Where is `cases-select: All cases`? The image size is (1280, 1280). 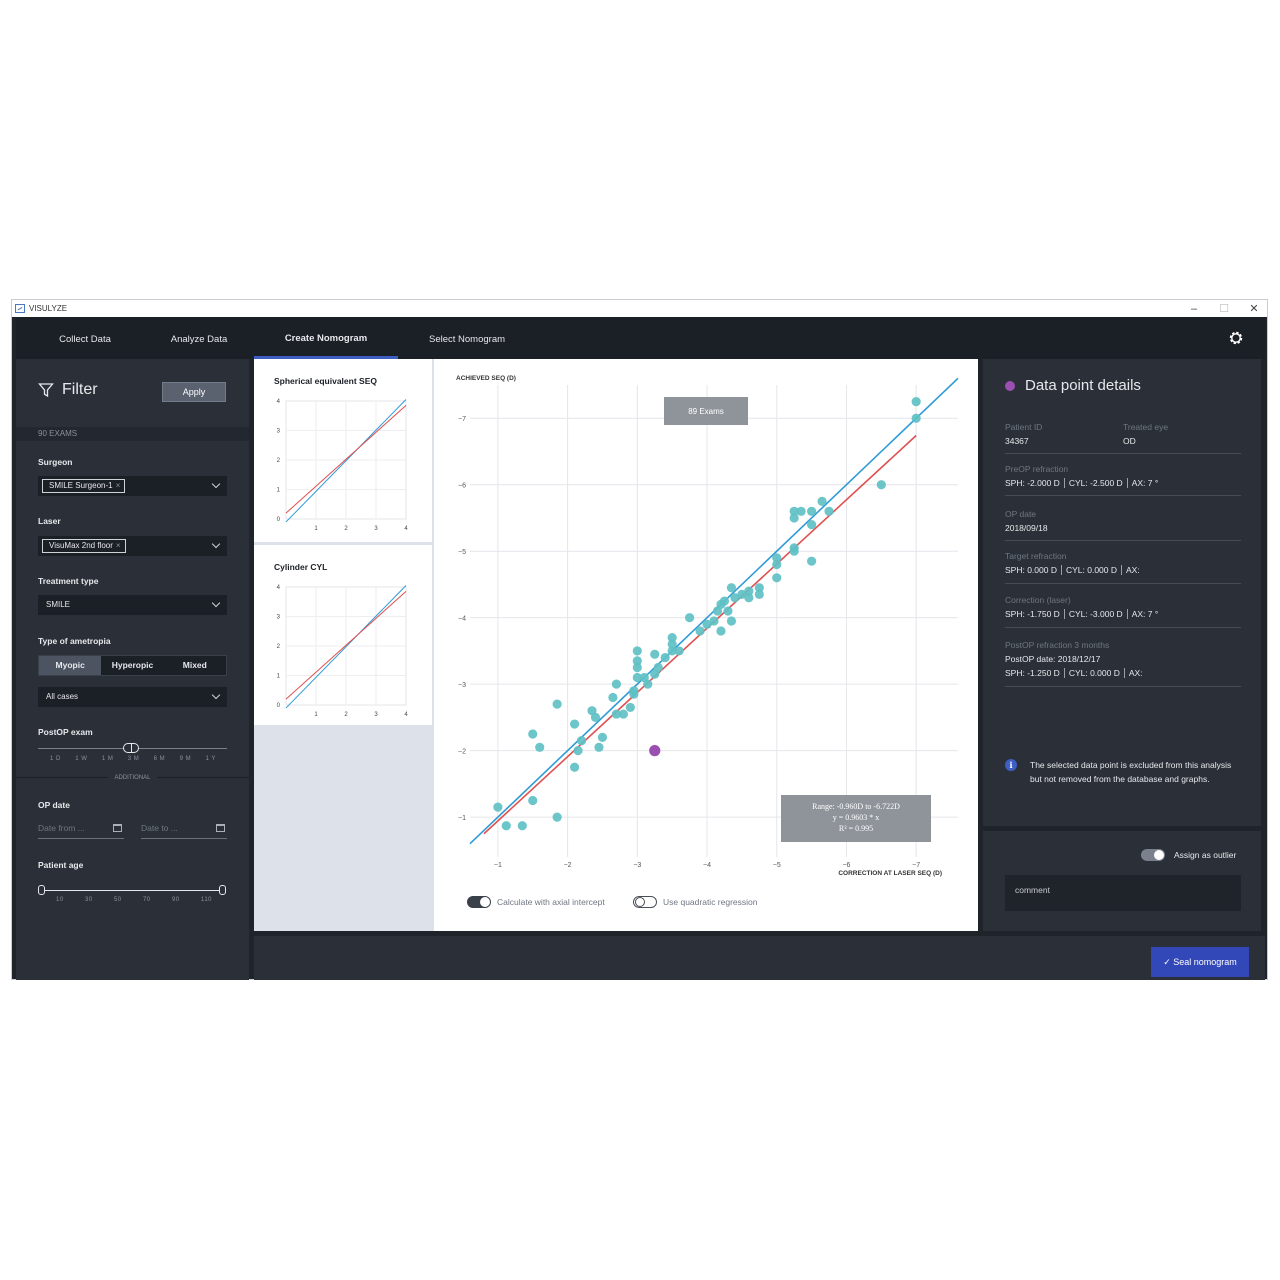
cases-select: All cases is located at coordinates (132, 697).